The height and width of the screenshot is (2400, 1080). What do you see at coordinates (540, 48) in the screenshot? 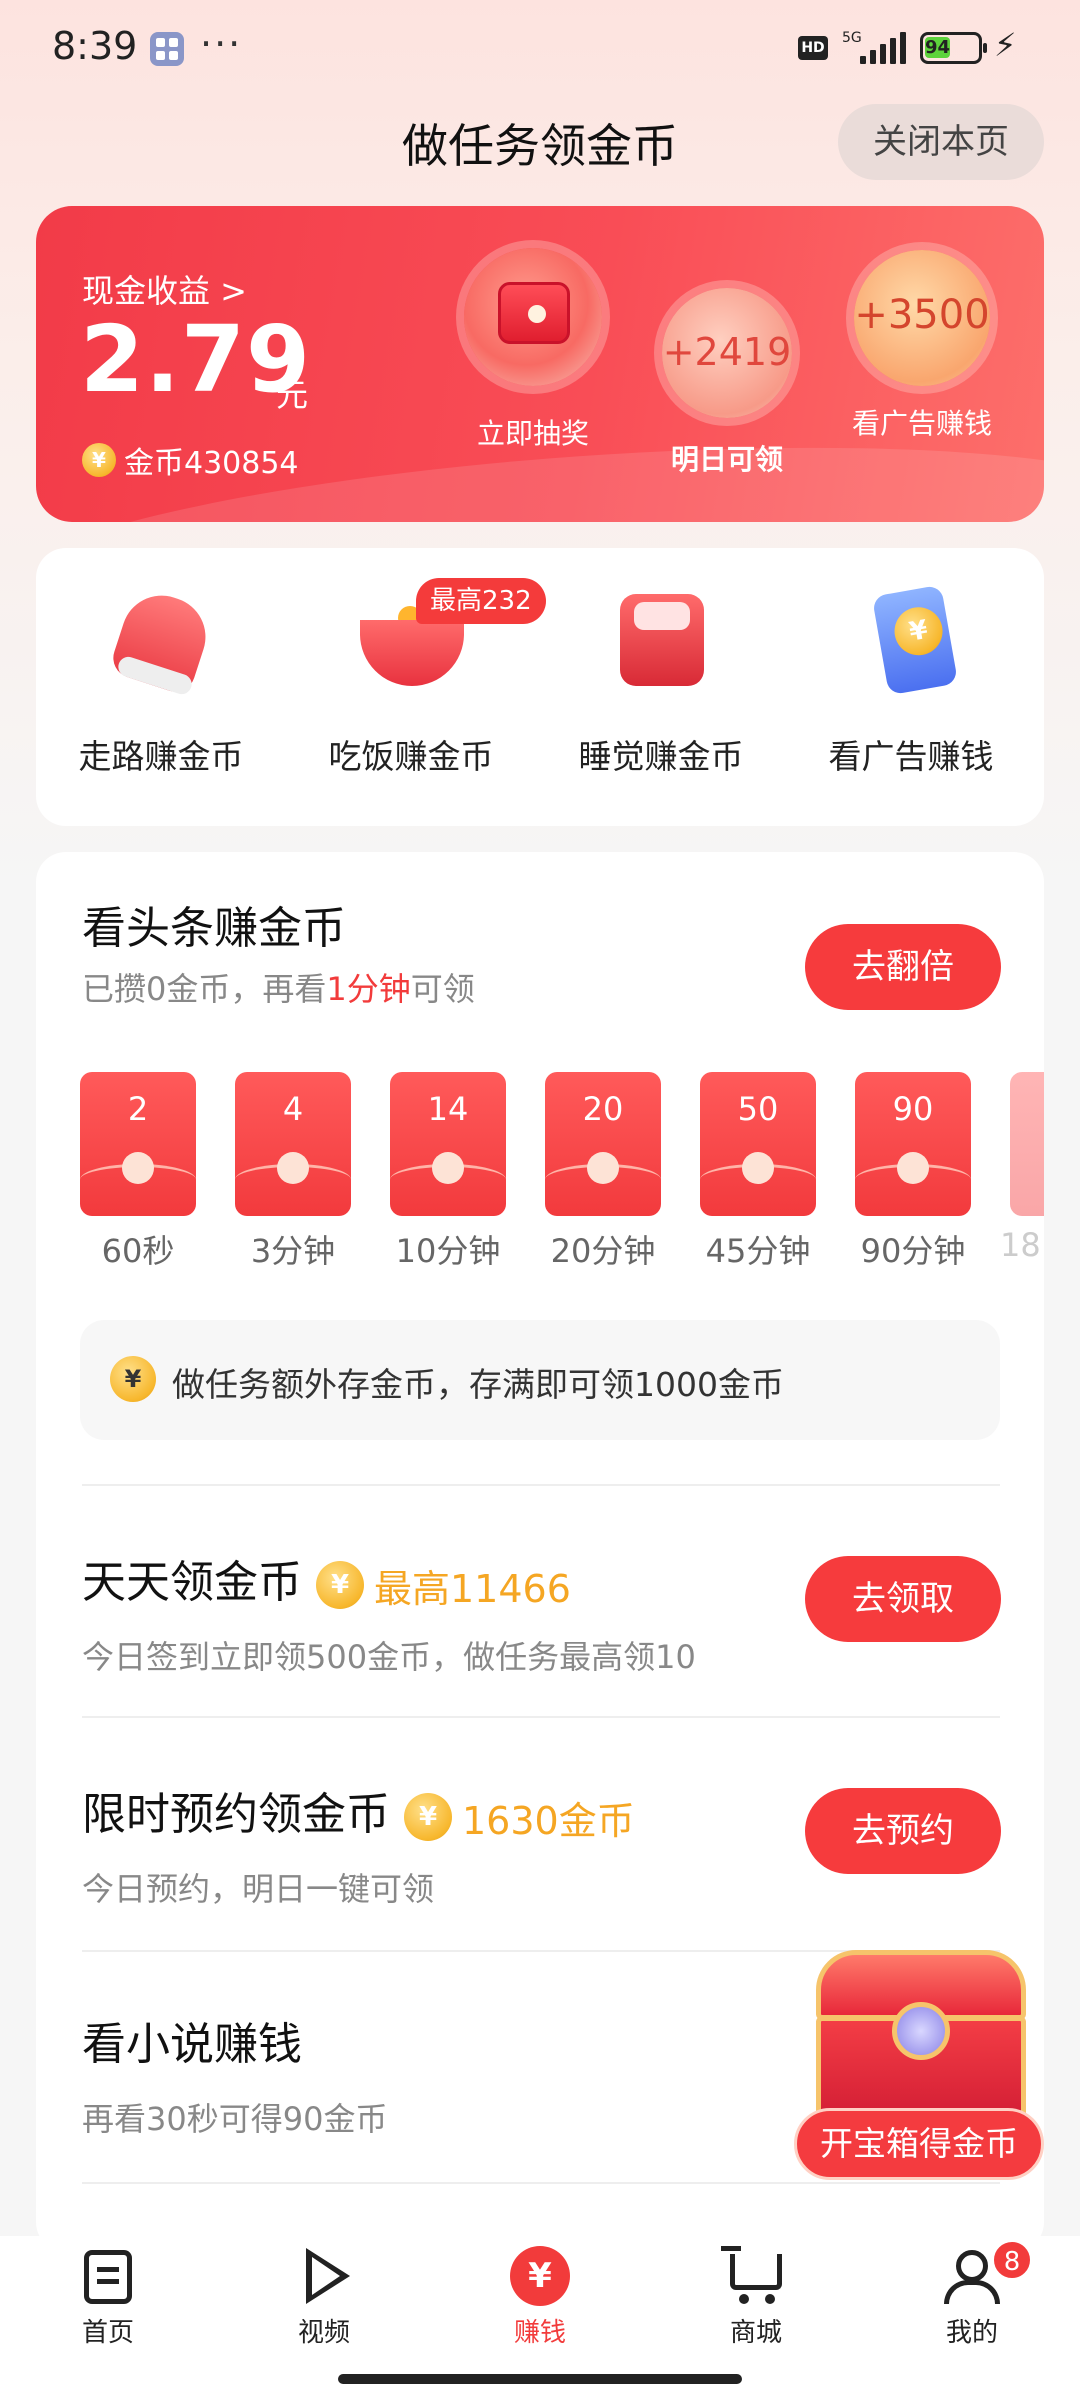
I see `status-bar: 8:39 ··· HD 5G 94 ⚡` at bounding box center [540, 48].